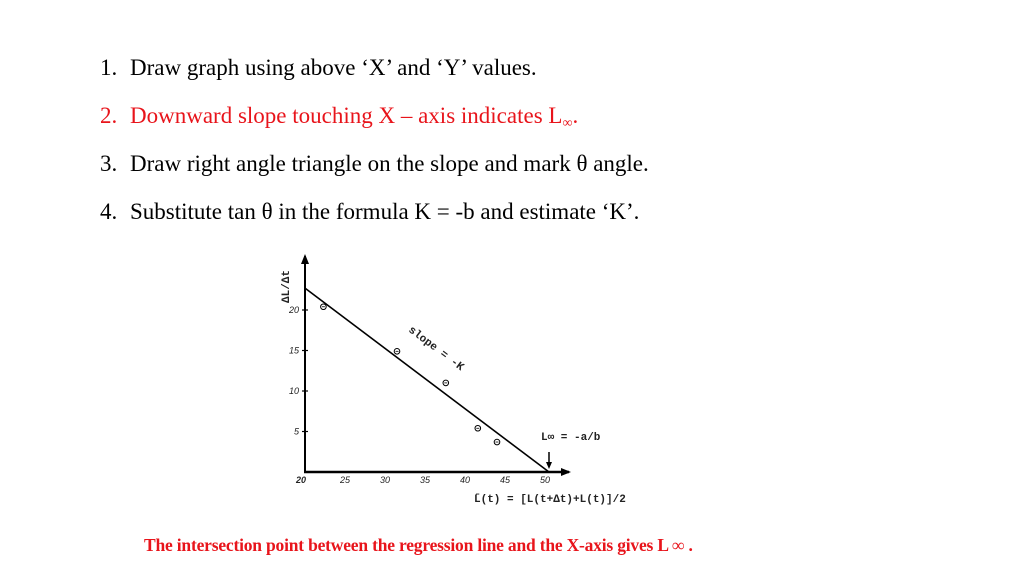 The width and height of the screenshot is (1024, 581). I want to click on y-tick-label: 5, so click(297, 432).